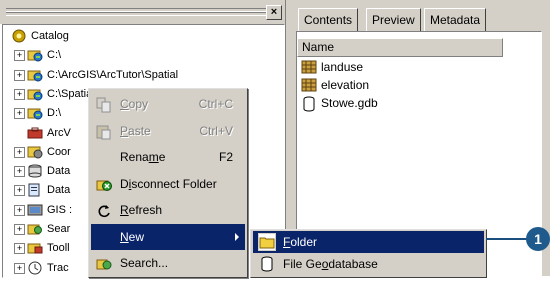 The image size is (550, 282). I want to click on menu-item-label: New, so click(132, 237).